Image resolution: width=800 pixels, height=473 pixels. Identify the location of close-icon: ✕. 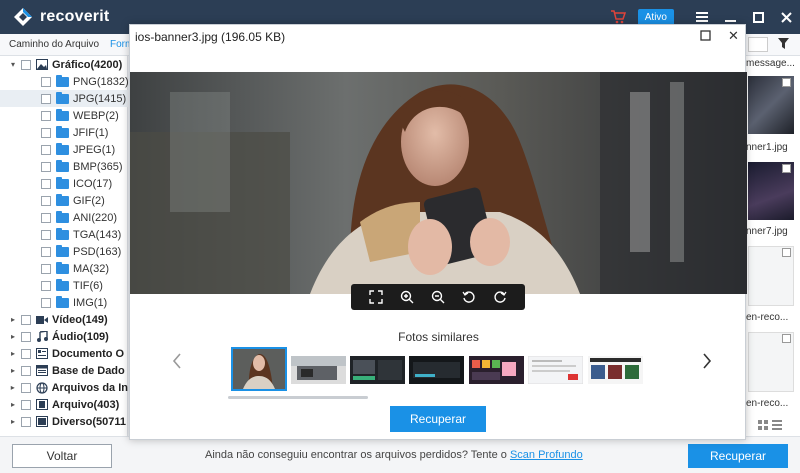
(733, 36).